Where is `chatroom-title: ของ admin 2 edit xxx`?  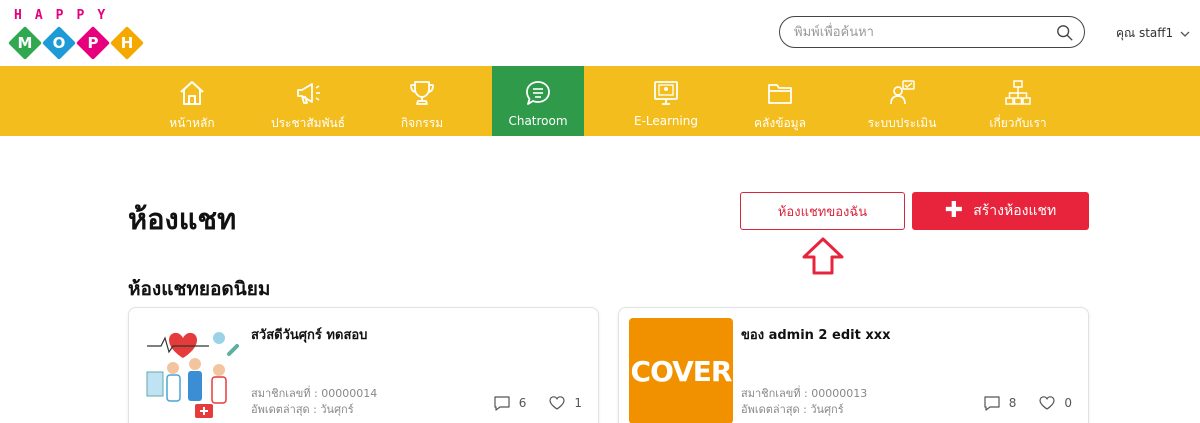 chatroom-title: ของ admin 2 edit xxx is located at coordinates (815, 334).